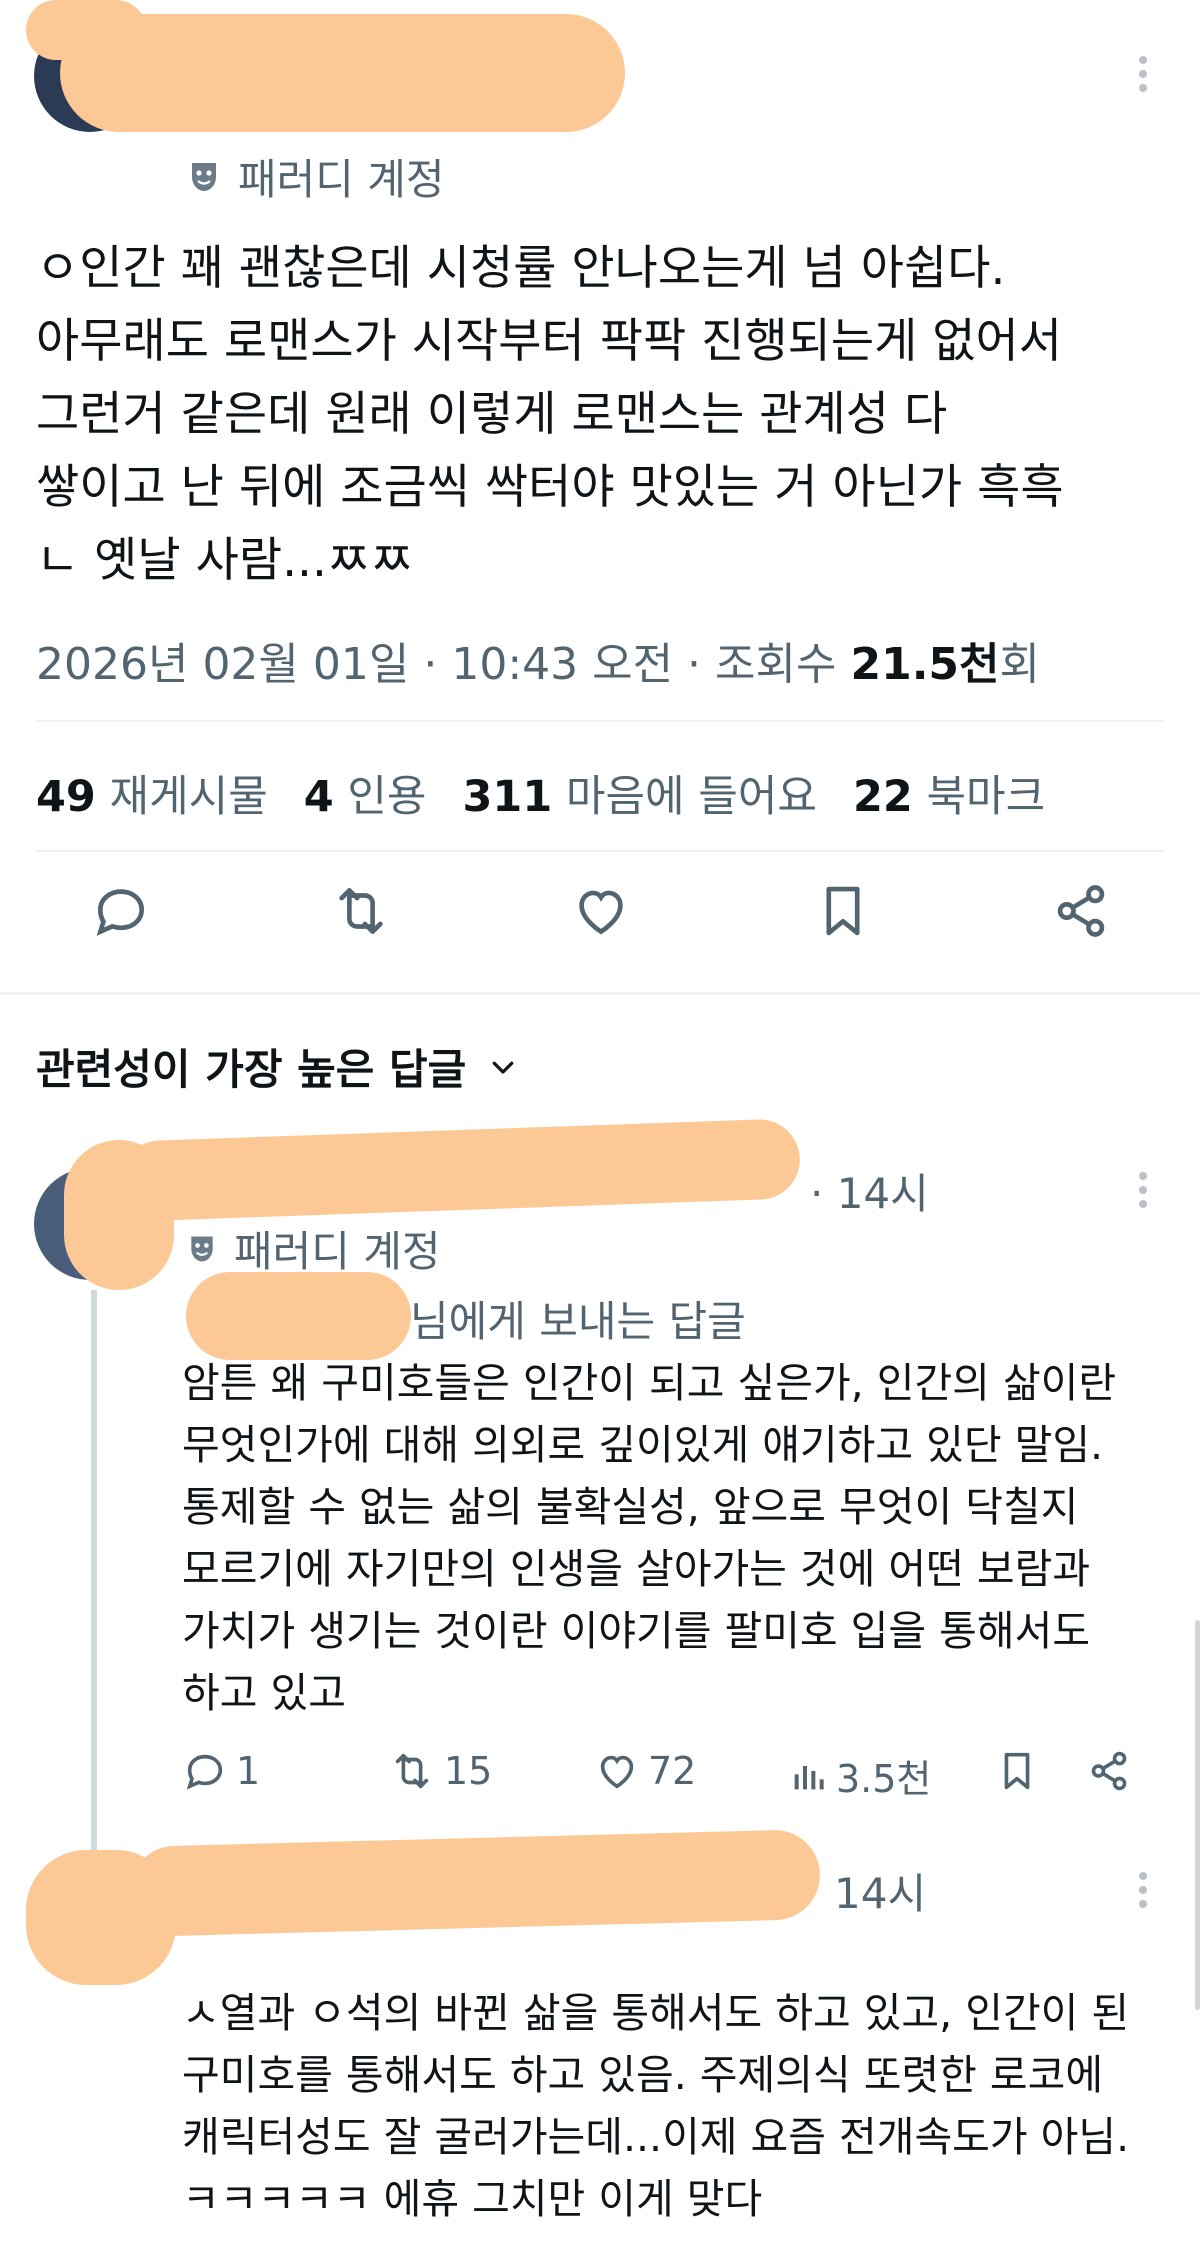 The height and width of the screenshot is (2265, 1200). What do you see at coordinates (94, 1572) in the screenshot?
I see `thread-connector-line` at bounding box center [94, 1572].